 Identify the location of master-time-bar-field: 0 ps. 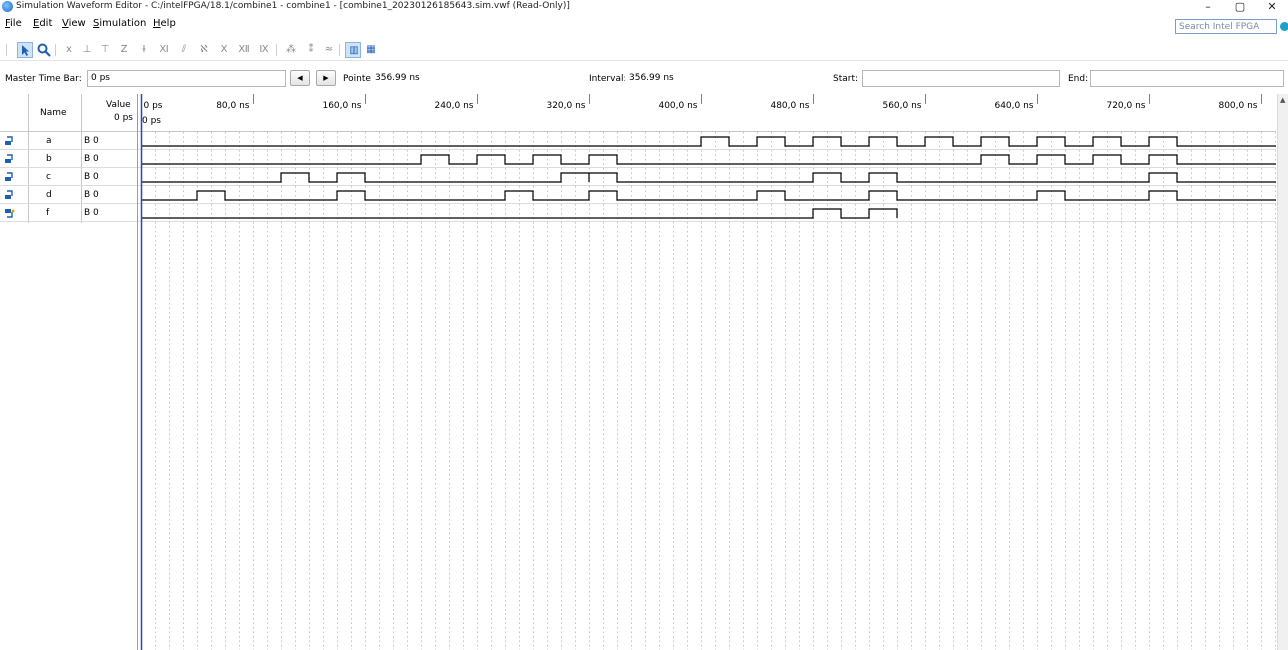
(186, 78).